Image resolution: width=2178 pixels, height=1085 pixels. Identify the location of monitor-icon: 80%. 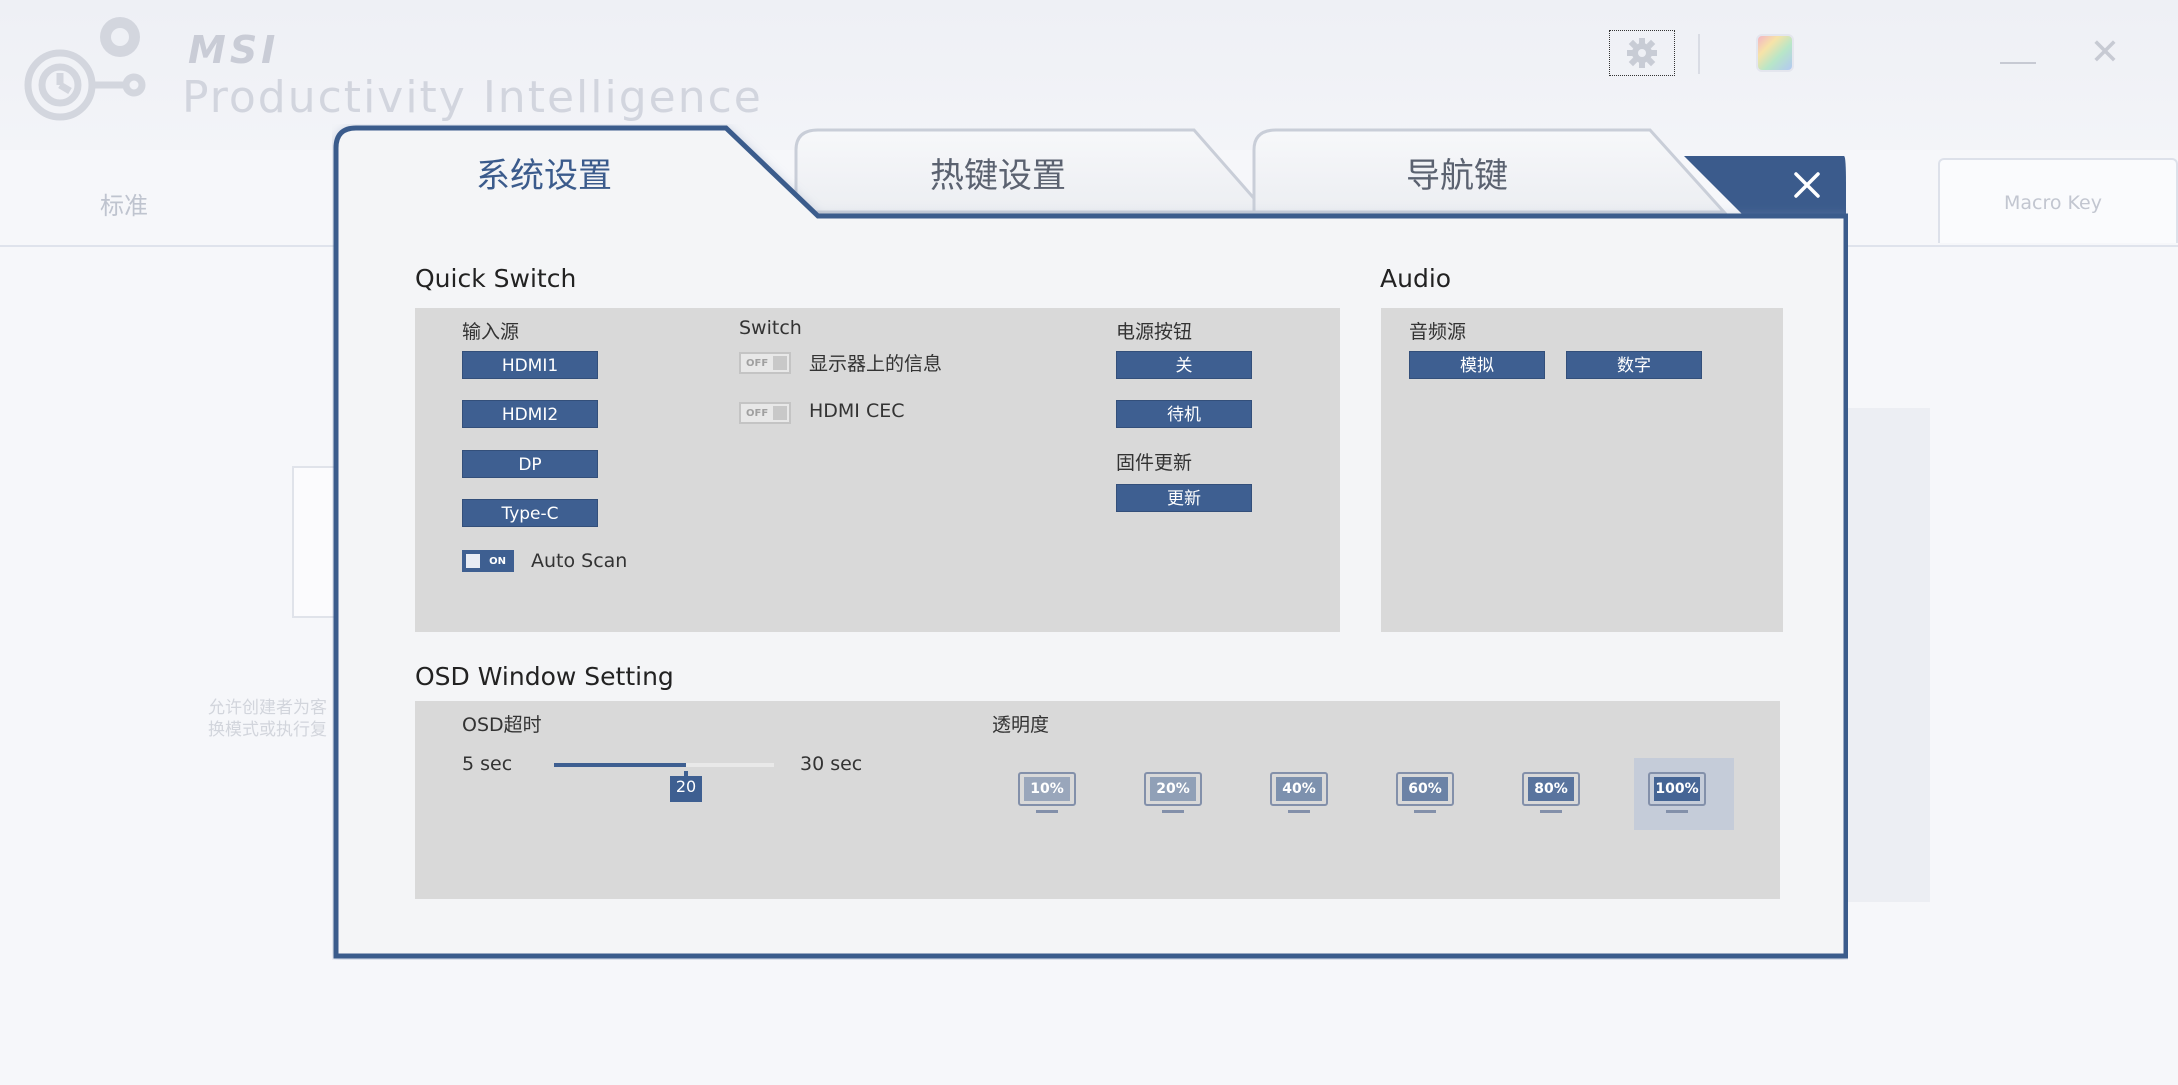
(1551, 789).